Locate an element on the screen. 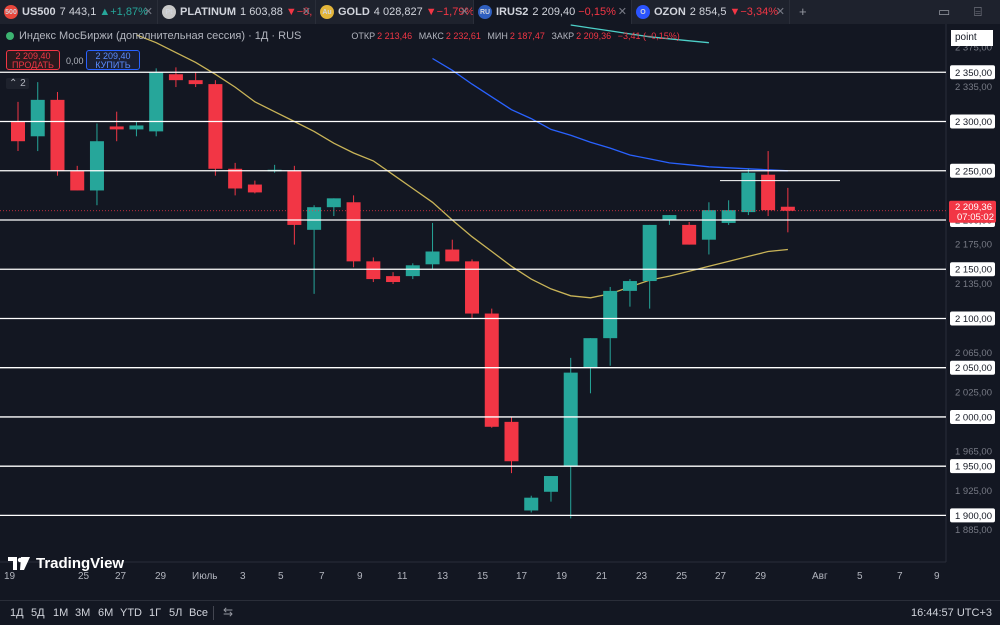 This screenshot has width=1000, height=625. x-tick-label: 25 is located at coordinates (84, 576).